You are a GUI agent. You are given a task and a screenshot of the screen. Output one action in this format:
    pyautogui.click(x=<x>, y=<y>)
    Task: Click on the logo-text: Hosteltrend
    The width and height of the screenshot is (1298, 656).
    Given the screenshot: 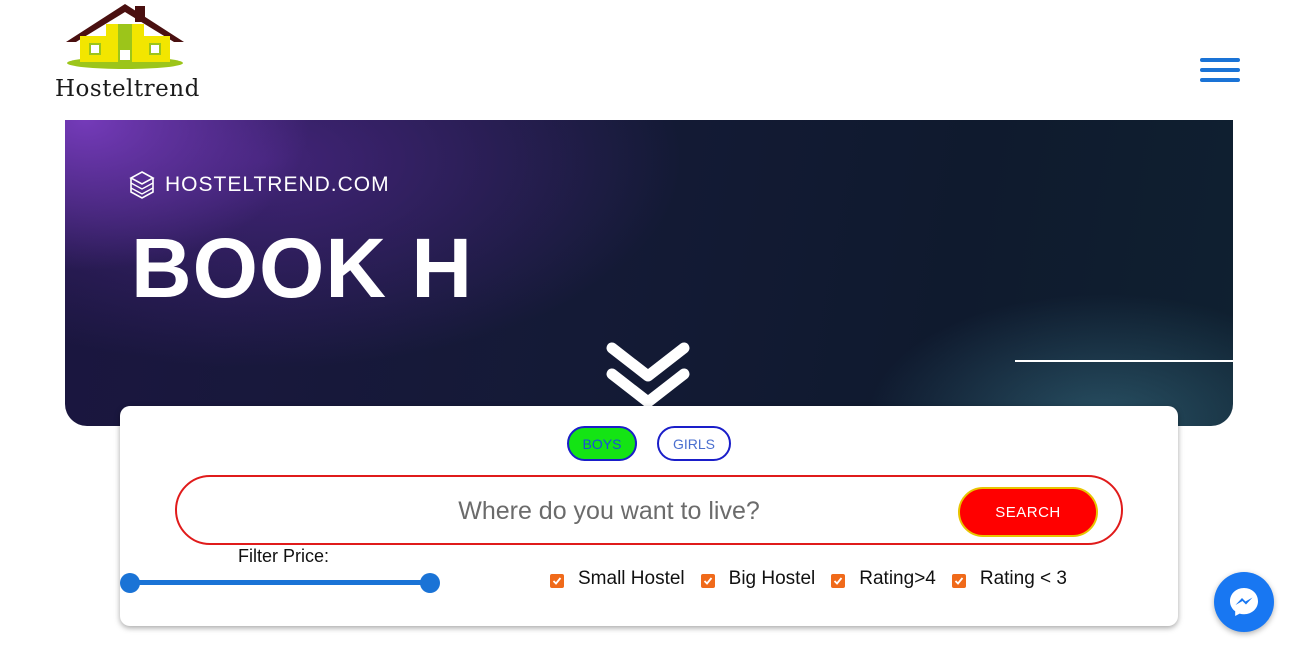 What is the action you would take?
    pyautogui.click(x=127, y=89)
    